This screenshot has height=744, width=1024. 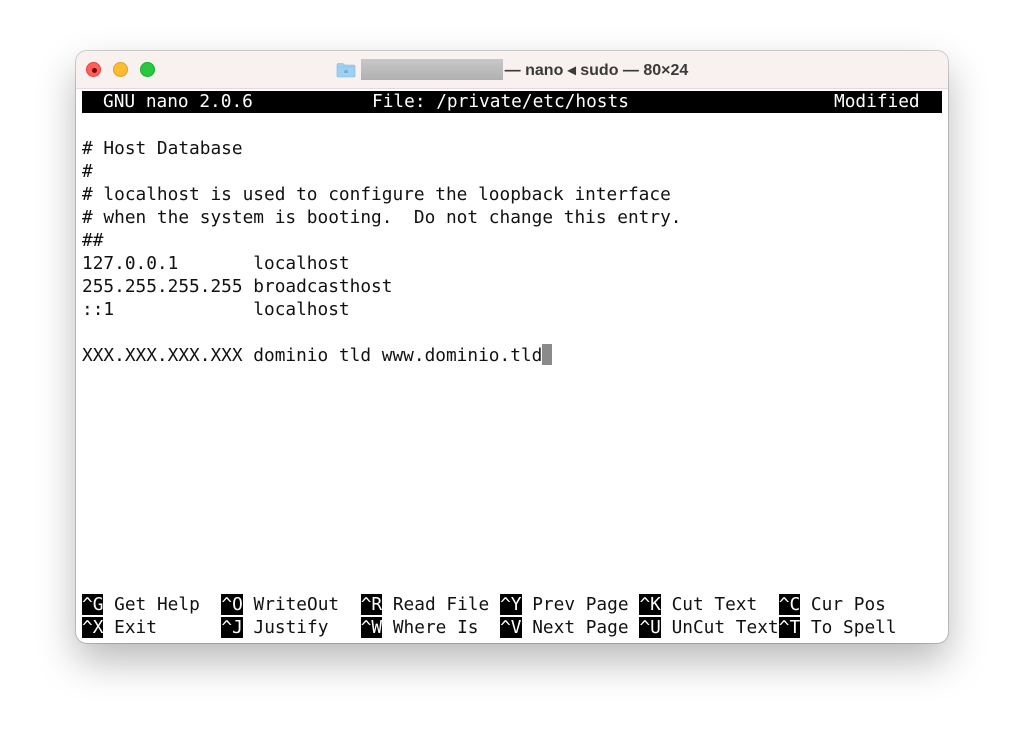 I want to click on shortcut-key: ^U, so click(x=650, y=627).